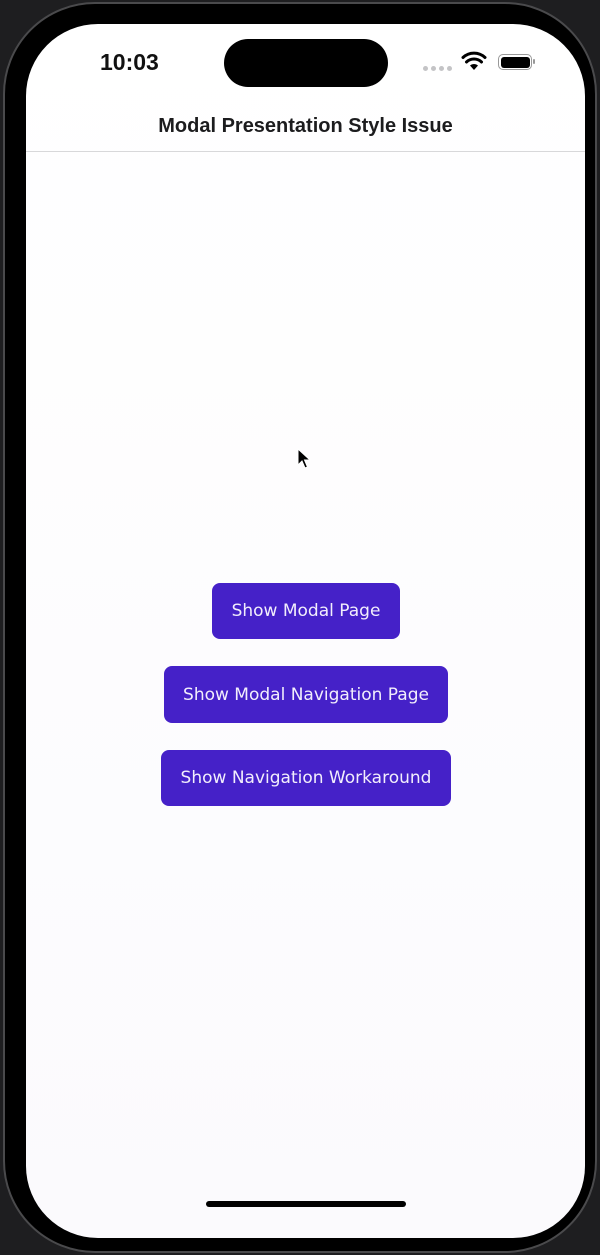 The height and width of the screenshot is (1255, 600). Describe the element at coordinates (129, 62) in the screenshot. I see `status-time: 10:03` at that location.